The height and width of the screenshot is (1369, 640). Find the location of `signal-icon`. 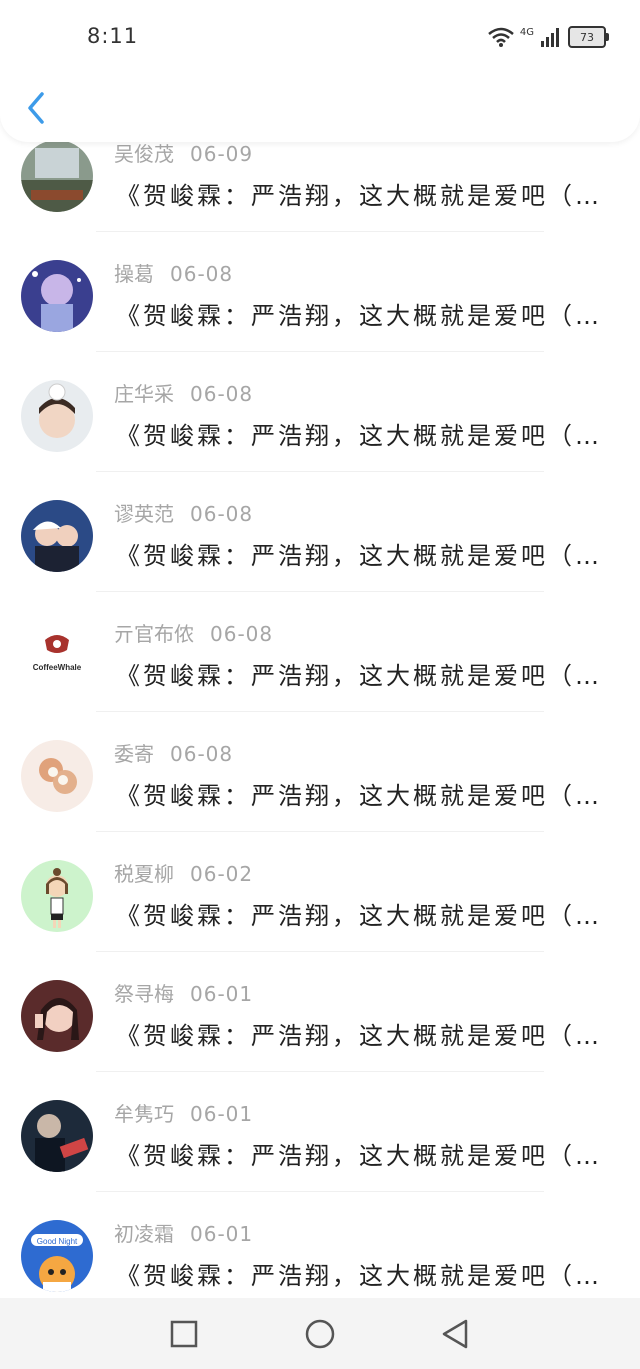

signal-icon is located at coordinates (550, 37).